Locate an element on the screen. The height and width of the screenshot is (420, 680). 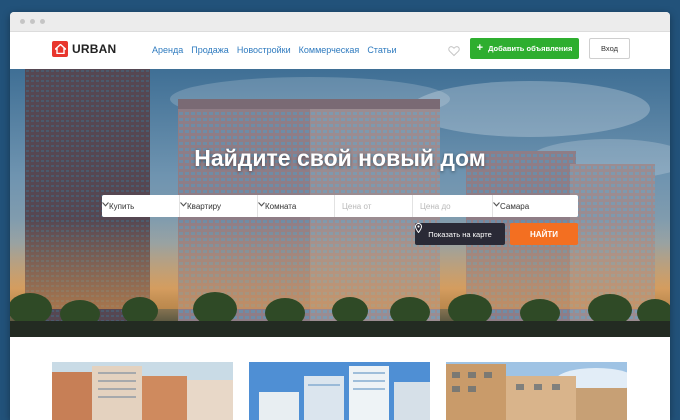
nav-item-articles: Статьи is located at coordinates (381, 50).